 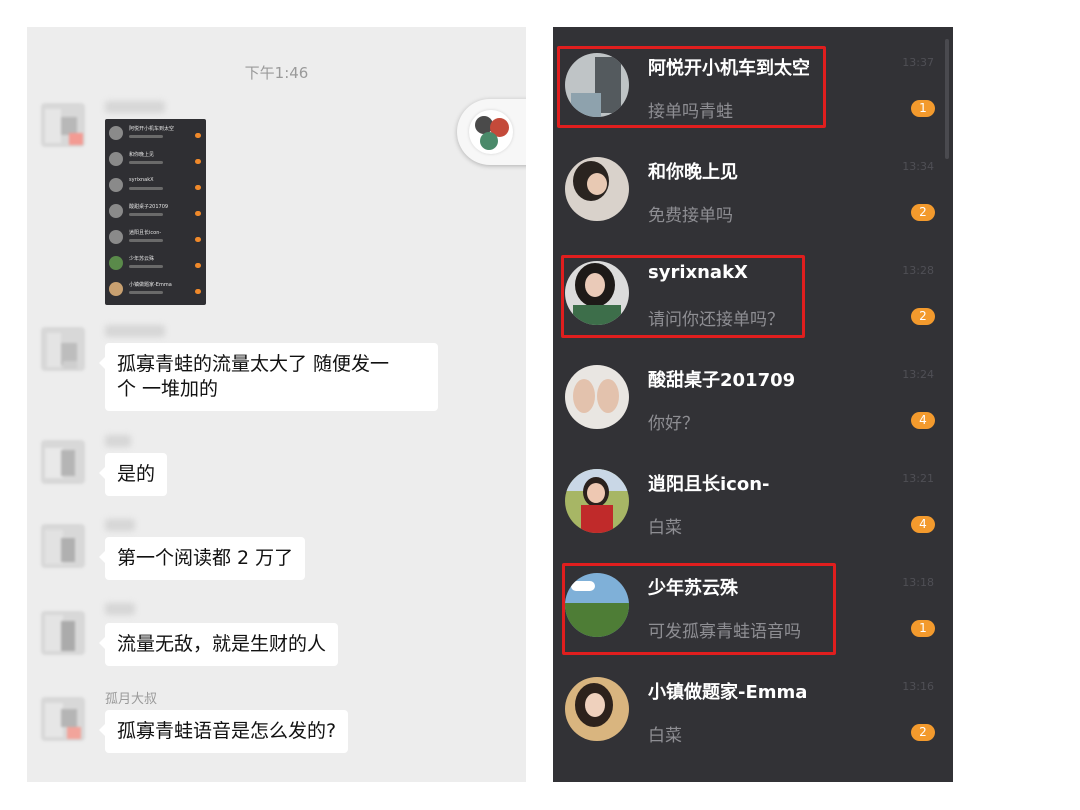 I want to click on conversation-time: 13:16, so click(x=918, y=686).